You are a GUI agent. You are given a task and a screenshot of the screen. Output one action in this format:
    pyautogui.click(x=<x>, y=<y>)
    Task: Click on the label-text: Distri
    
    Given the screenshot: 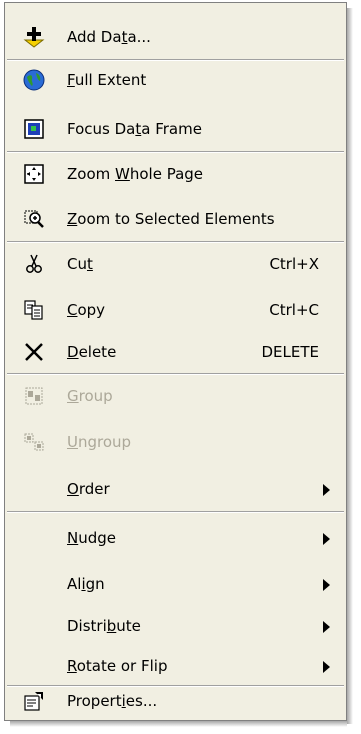 What is the action you would take?
    pyautogui.click(x=87, y=626)
    